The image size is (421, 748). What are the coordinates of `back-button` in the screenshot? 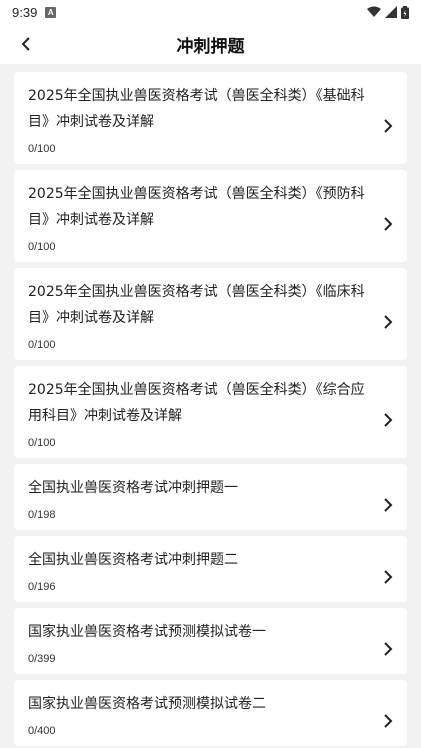 It's located at (26, 44).